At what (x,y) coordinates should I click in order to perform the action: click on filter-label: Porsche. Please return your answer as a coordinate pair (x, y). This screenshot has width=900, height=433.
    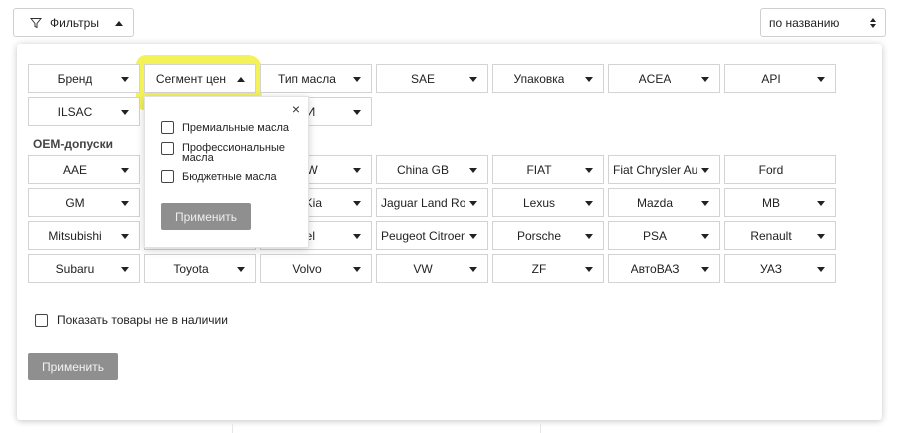
    Looking at the image, I should click on (539, 235).